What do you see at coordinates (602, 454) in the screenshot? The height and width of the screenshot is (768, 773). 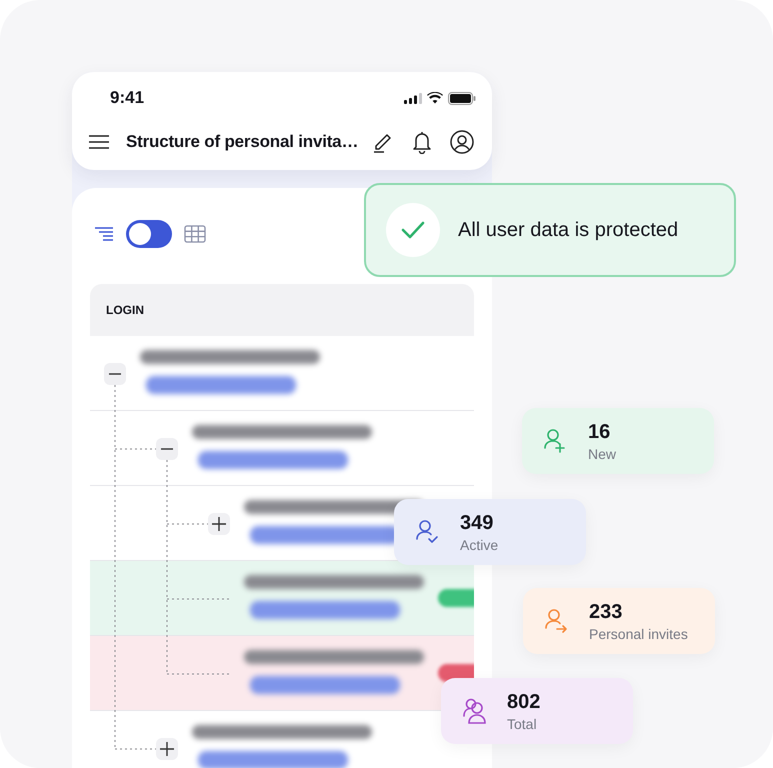 I see `stat-label: New` at bounding box center [602, 454].